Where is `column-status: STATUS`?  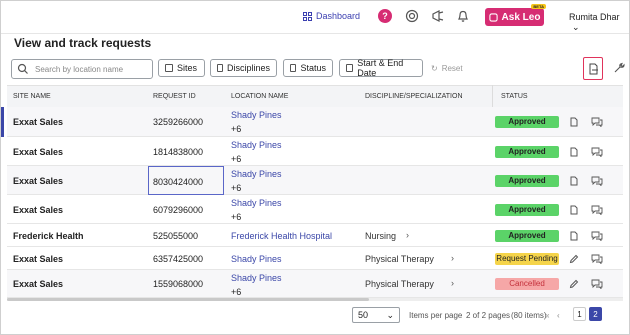 column-status: STATUS is located at coordinates (514, 96).